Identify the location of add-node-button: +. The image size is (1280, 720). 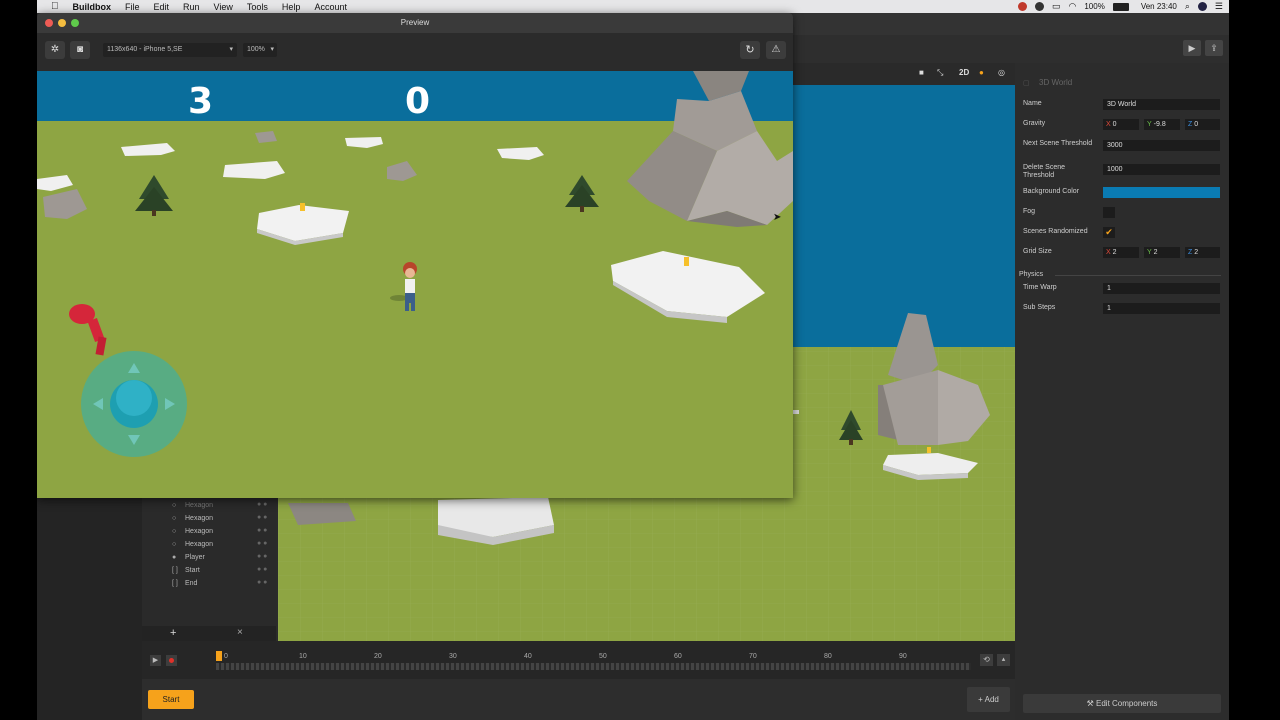
(173, 633).